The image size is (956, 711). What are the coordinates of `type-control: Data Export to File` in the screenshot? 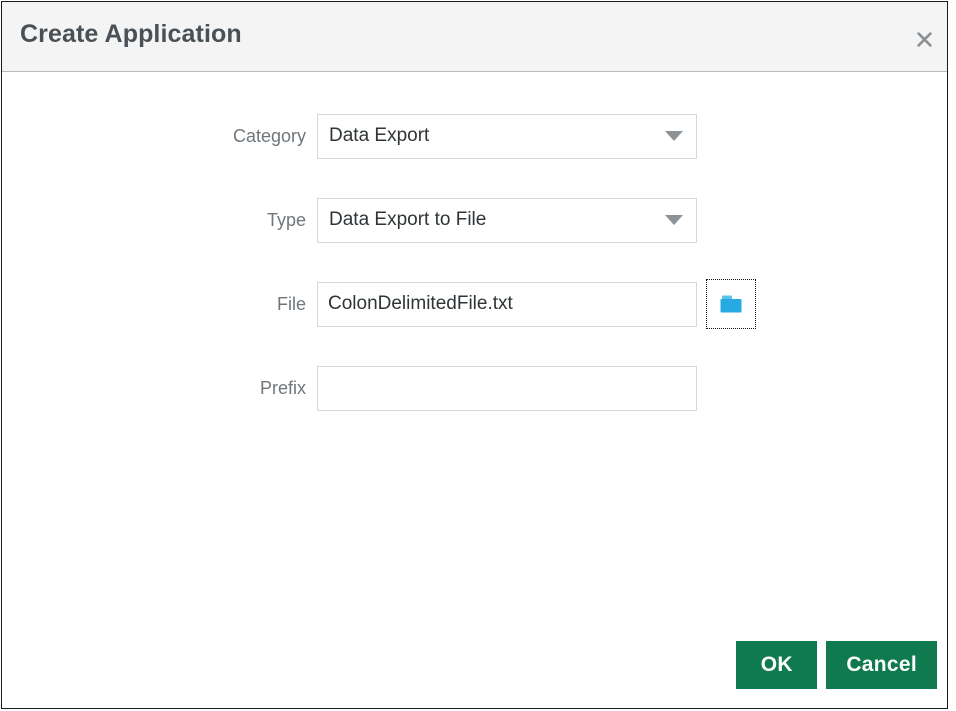 It's located at (507, 220).